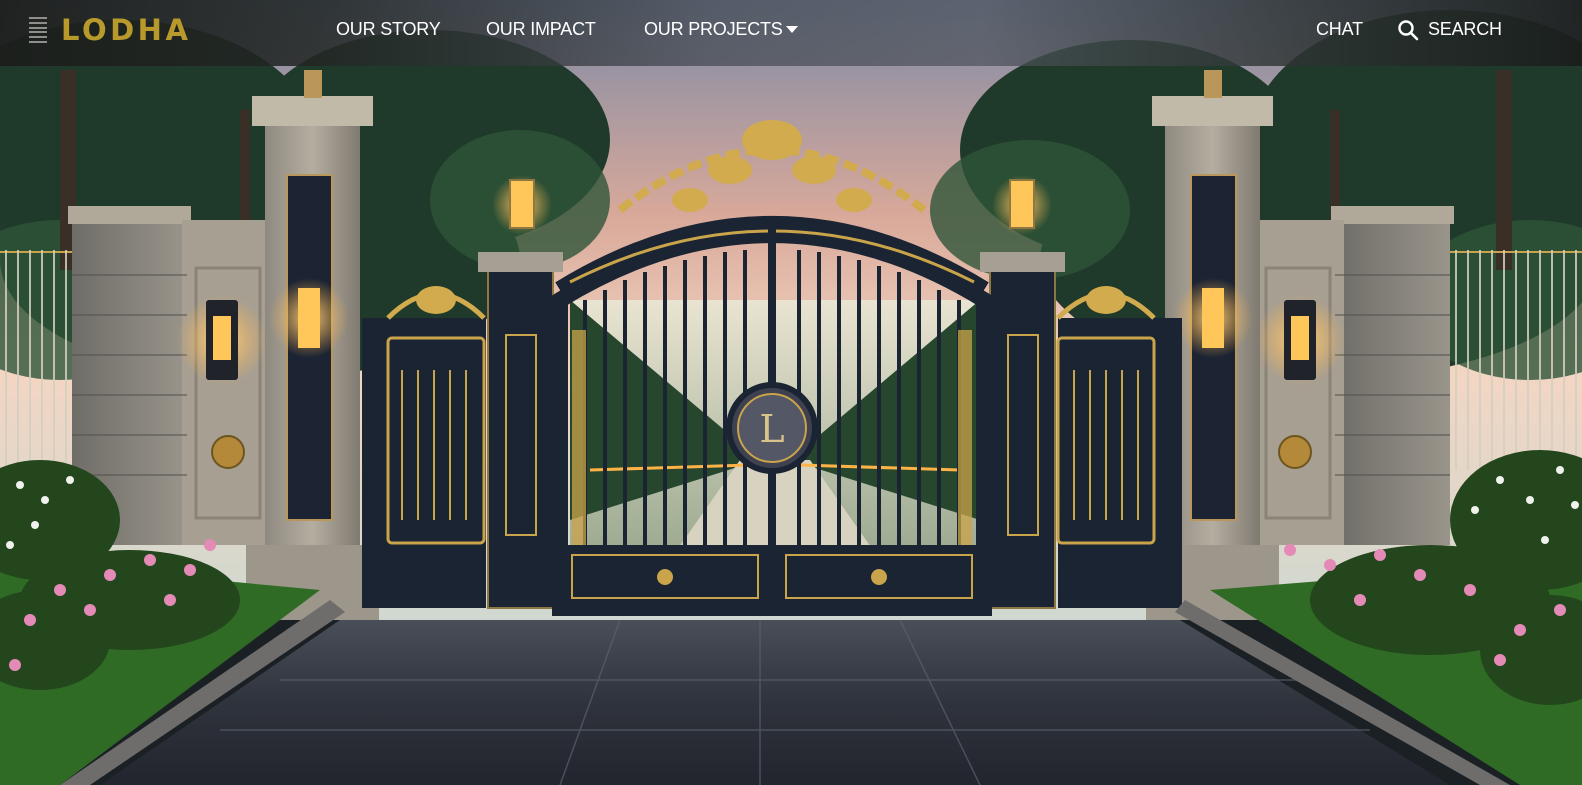  I want to click on nav-our-story: OUR STORY, so click(388, 29).